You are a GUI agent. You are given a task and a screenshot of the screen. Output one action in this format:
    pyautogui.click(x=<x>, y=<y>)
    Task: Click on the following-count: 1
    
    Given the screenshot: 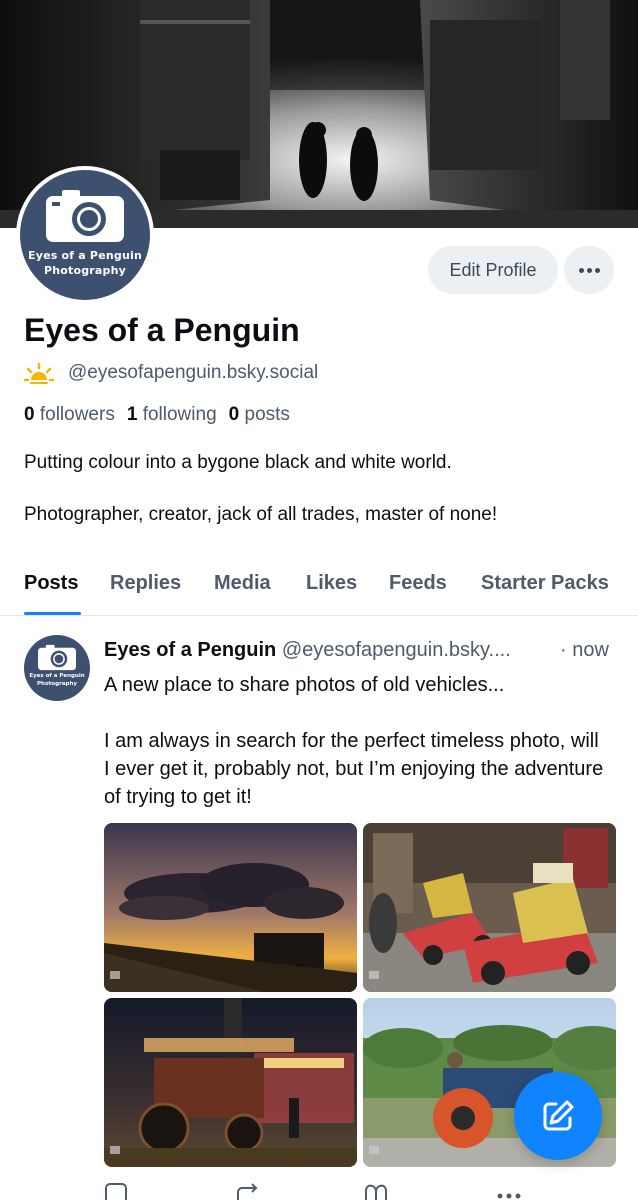 What is the action you would take?
    pyautogui.click(x=132, y=414)
    